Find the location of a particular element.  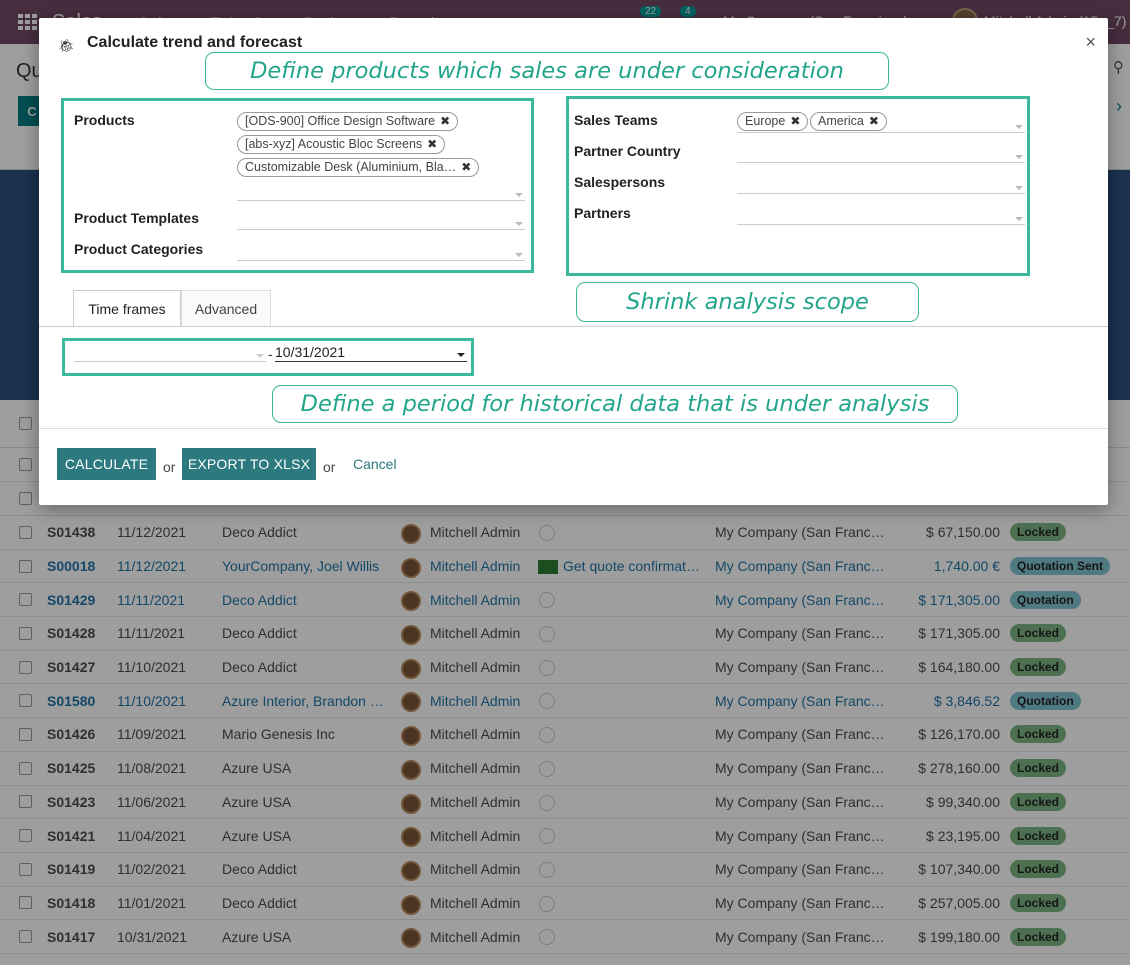

salespersons-input is located at coordinates (881, 185).